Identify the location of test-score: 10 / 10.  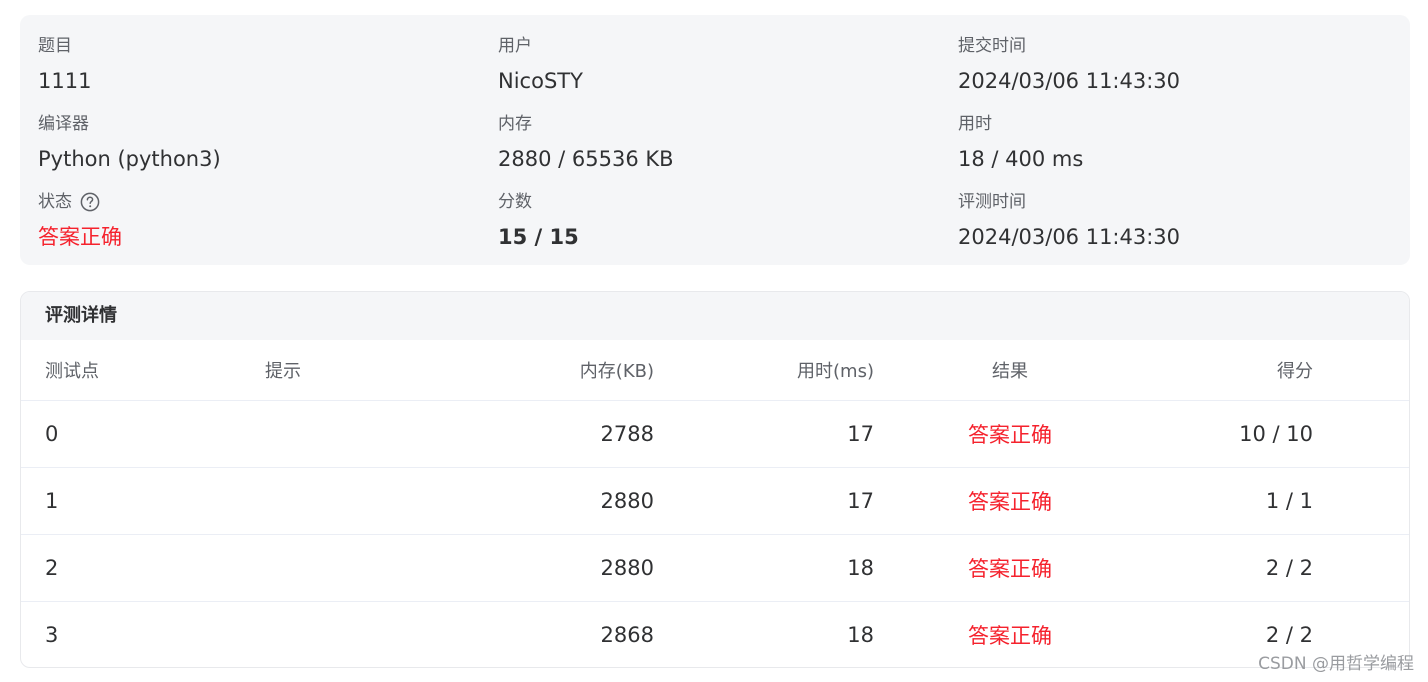
(1276, 434).